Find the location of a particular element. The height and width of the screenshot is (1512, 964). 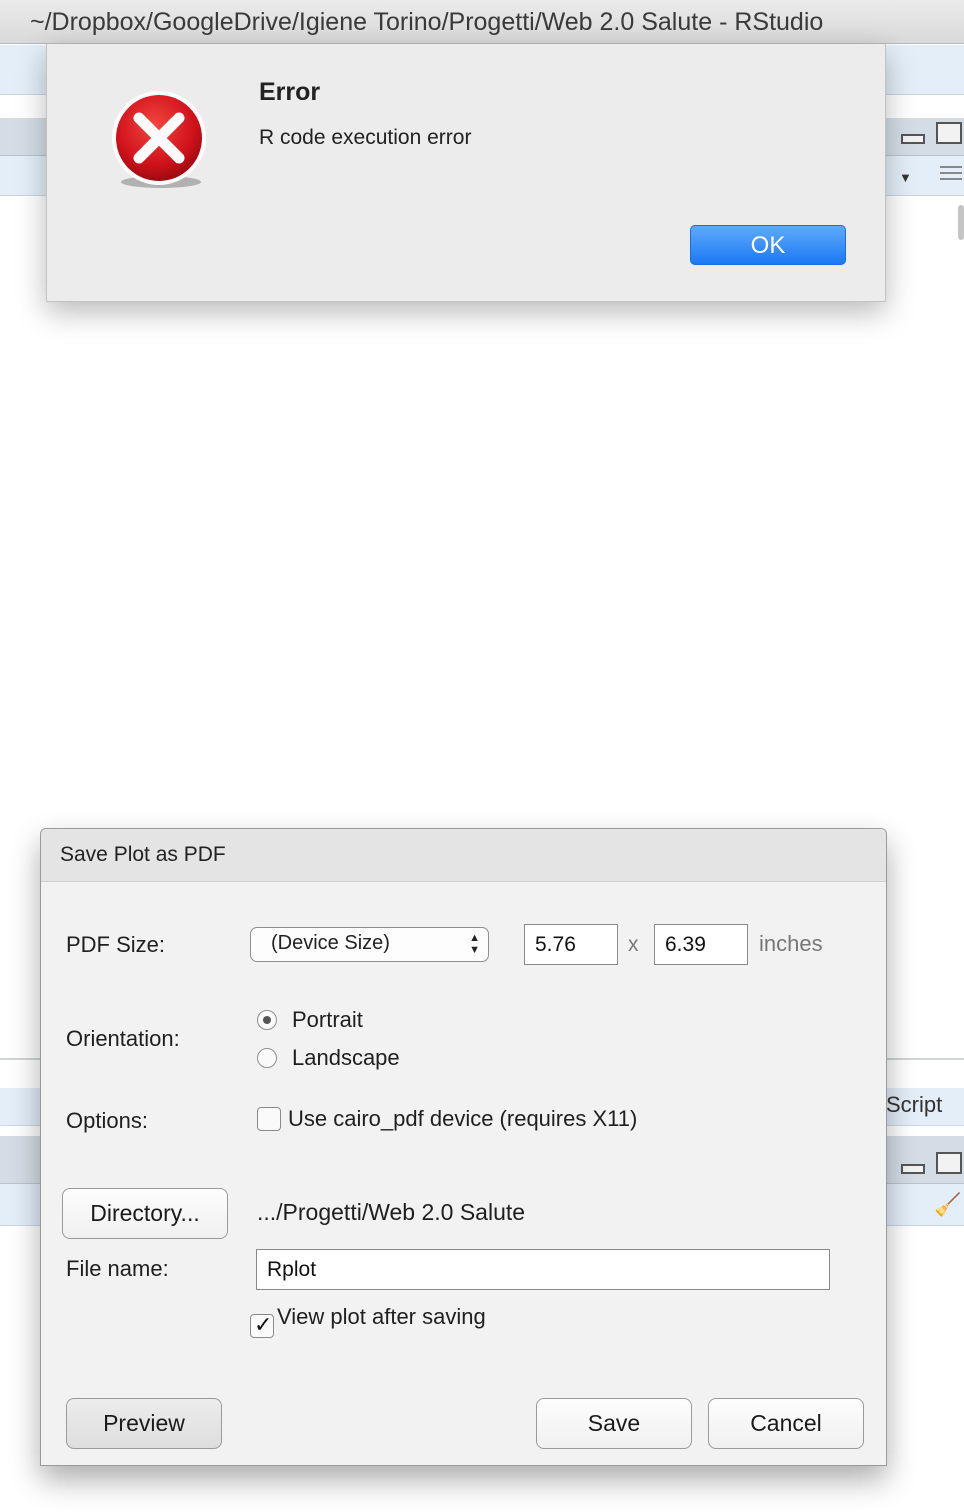

landscape-radio is located at coordinates (267, 1058).